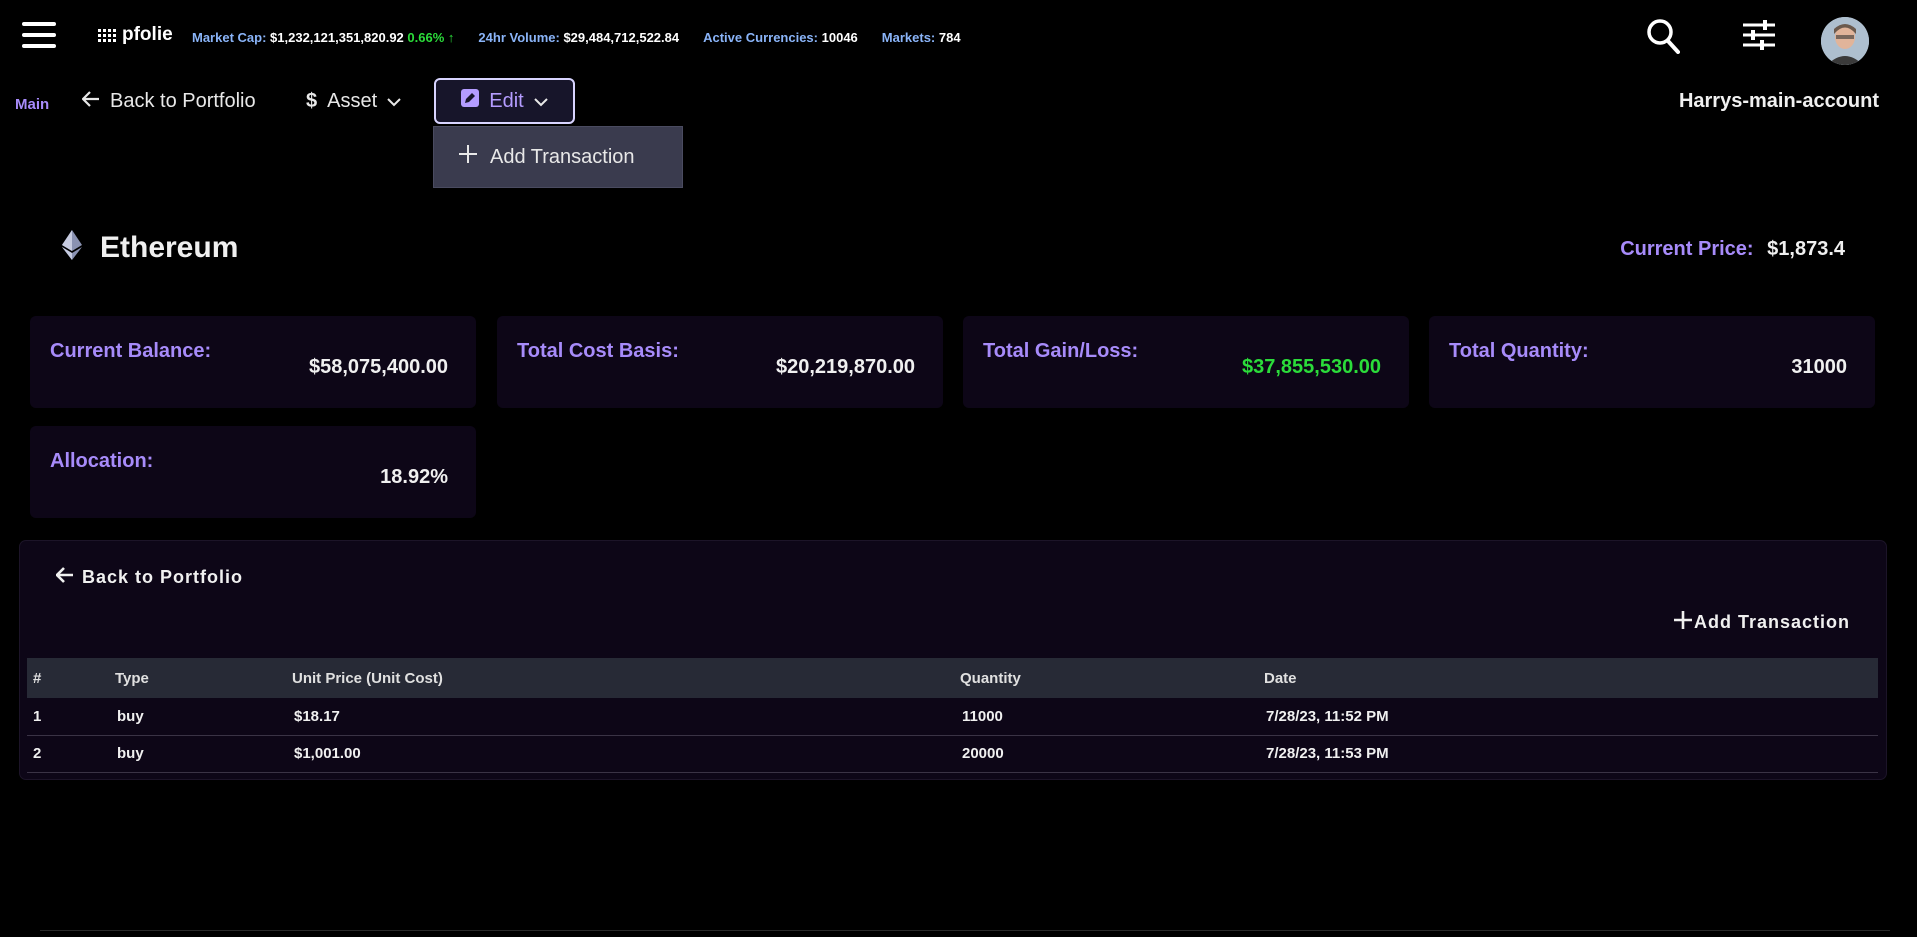 This screenshot has height=937, width=1917. What do you see at coordinates (107, 35) in the screenshot?
I see `logo-icon` at bounding box center [107, 35].